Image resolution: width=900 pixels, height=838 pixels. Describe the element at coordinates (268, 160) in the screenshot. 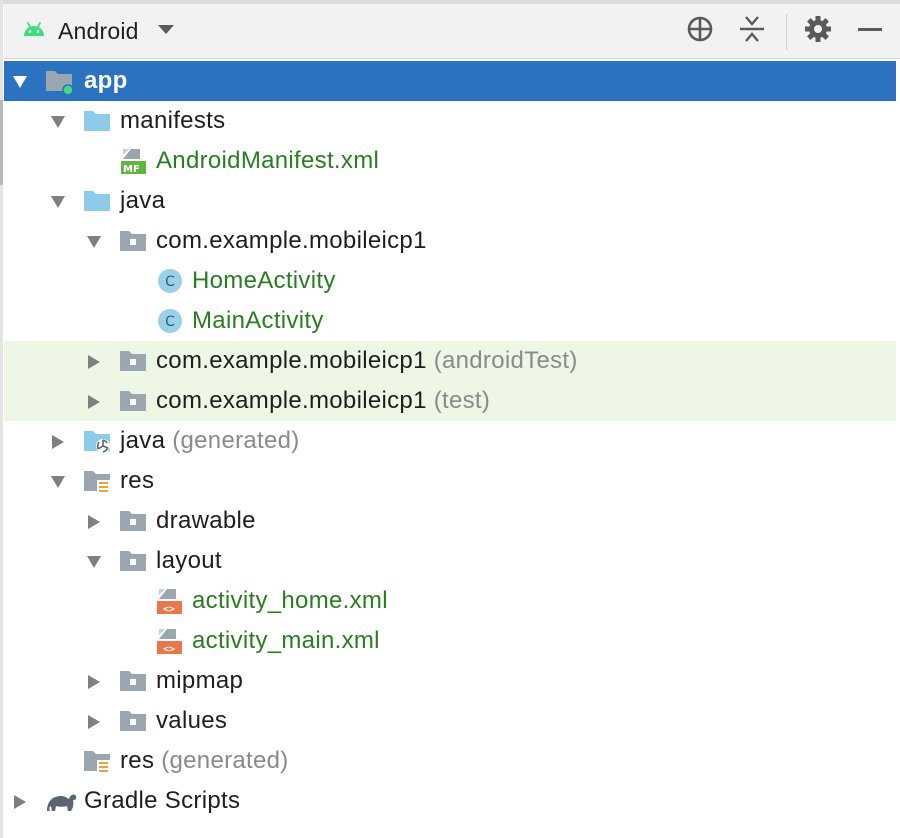

I see `tree-node-label: AndroidManifest.xml` at that location.